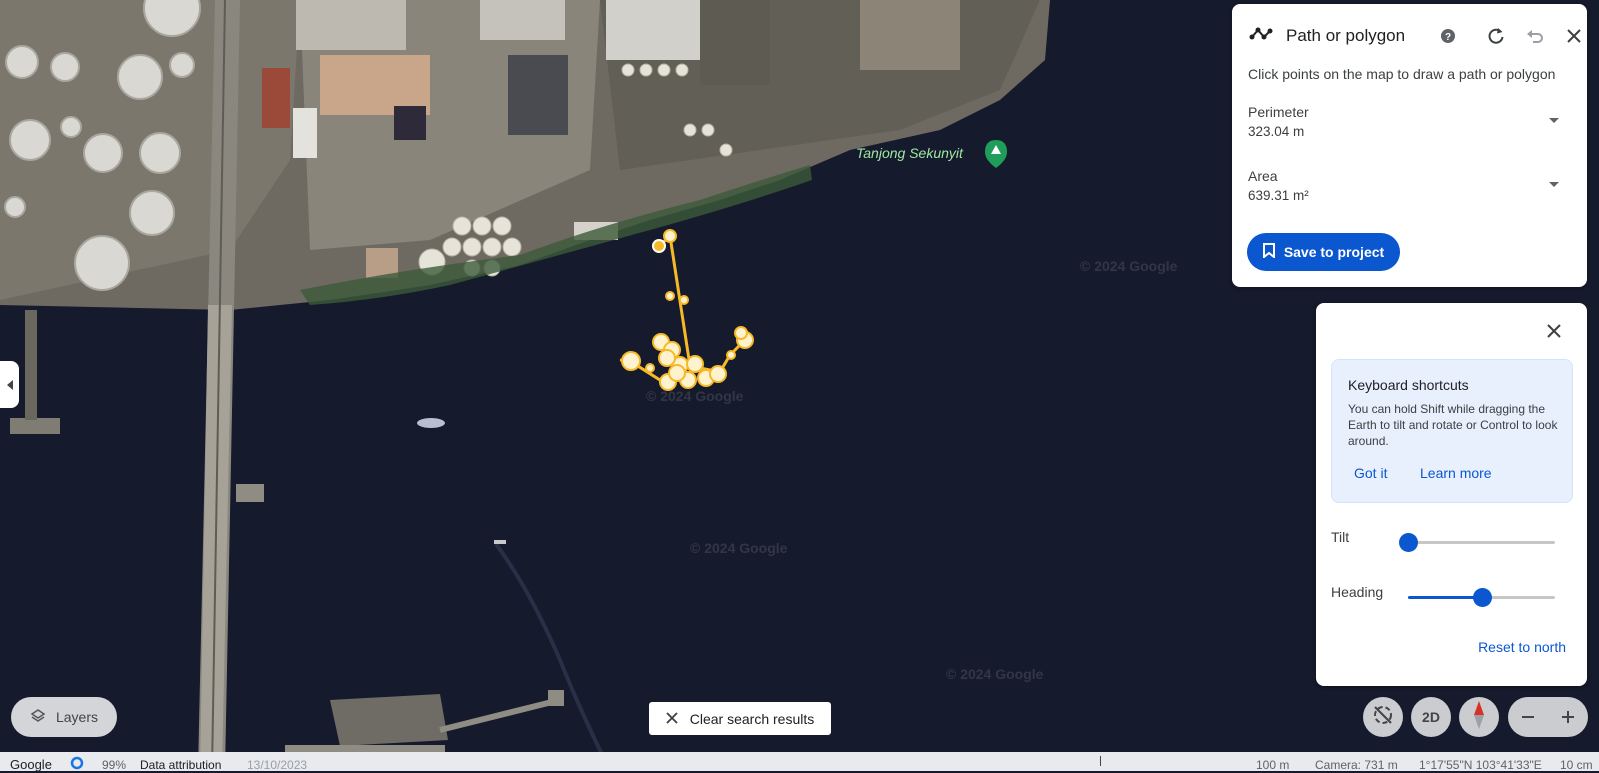  Describe the element at coordinates (1528, 717) in the screenshot. I see `zoom-out-button` at that location.